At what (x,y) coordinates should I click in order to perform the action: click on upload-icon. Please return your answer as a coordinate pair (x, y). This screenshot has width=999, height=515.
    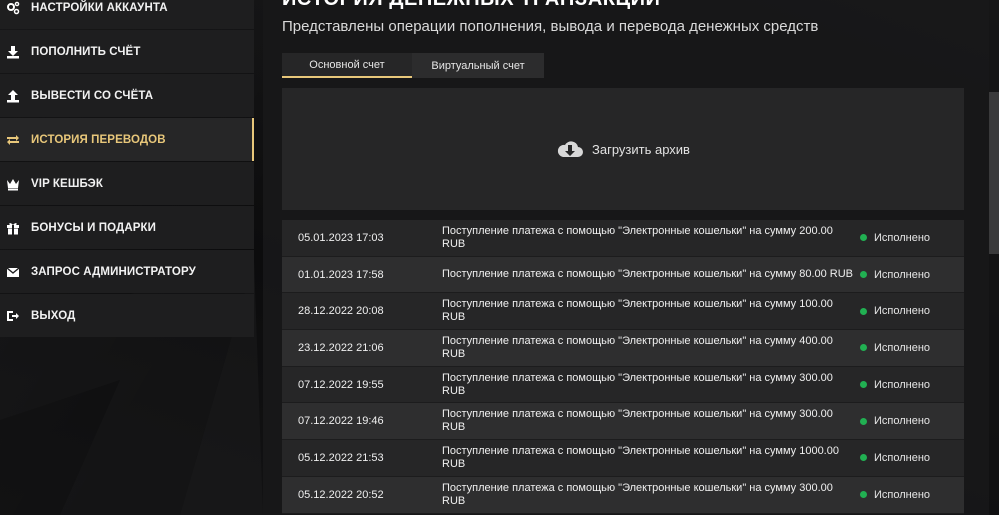
    Looking at the image, I should click on (13, 96).